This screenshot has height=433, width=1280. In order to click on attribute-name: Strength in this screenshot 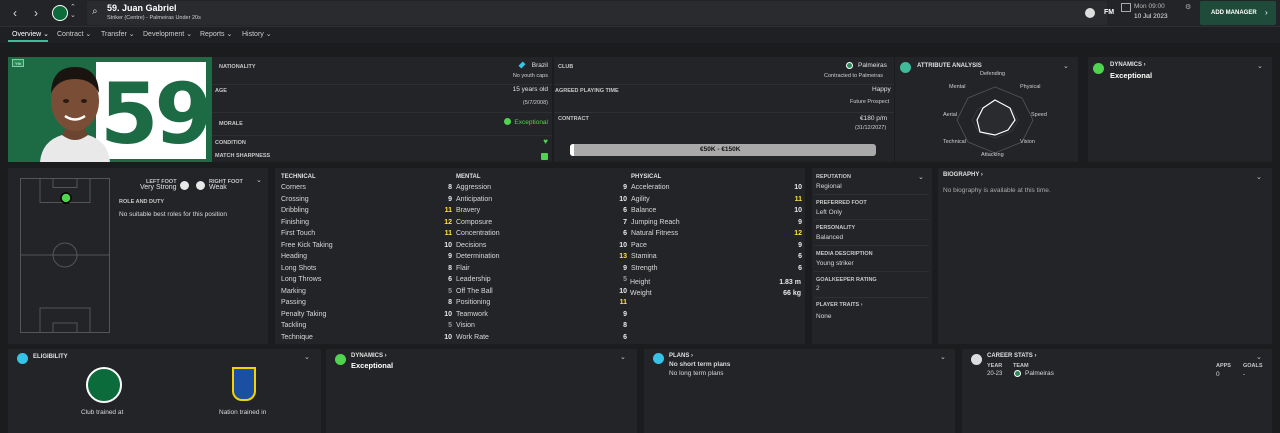, I will do `click(644, 268)`.